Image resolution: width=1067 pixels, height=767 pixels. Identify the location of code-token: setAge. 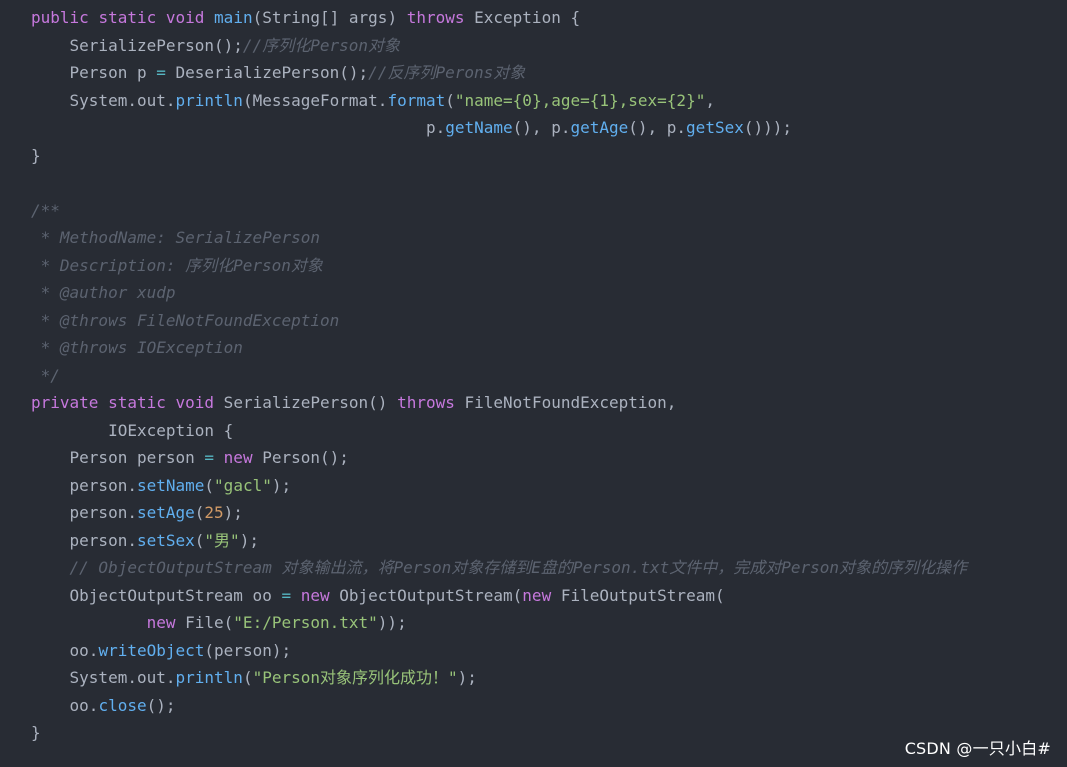
(165, 512).